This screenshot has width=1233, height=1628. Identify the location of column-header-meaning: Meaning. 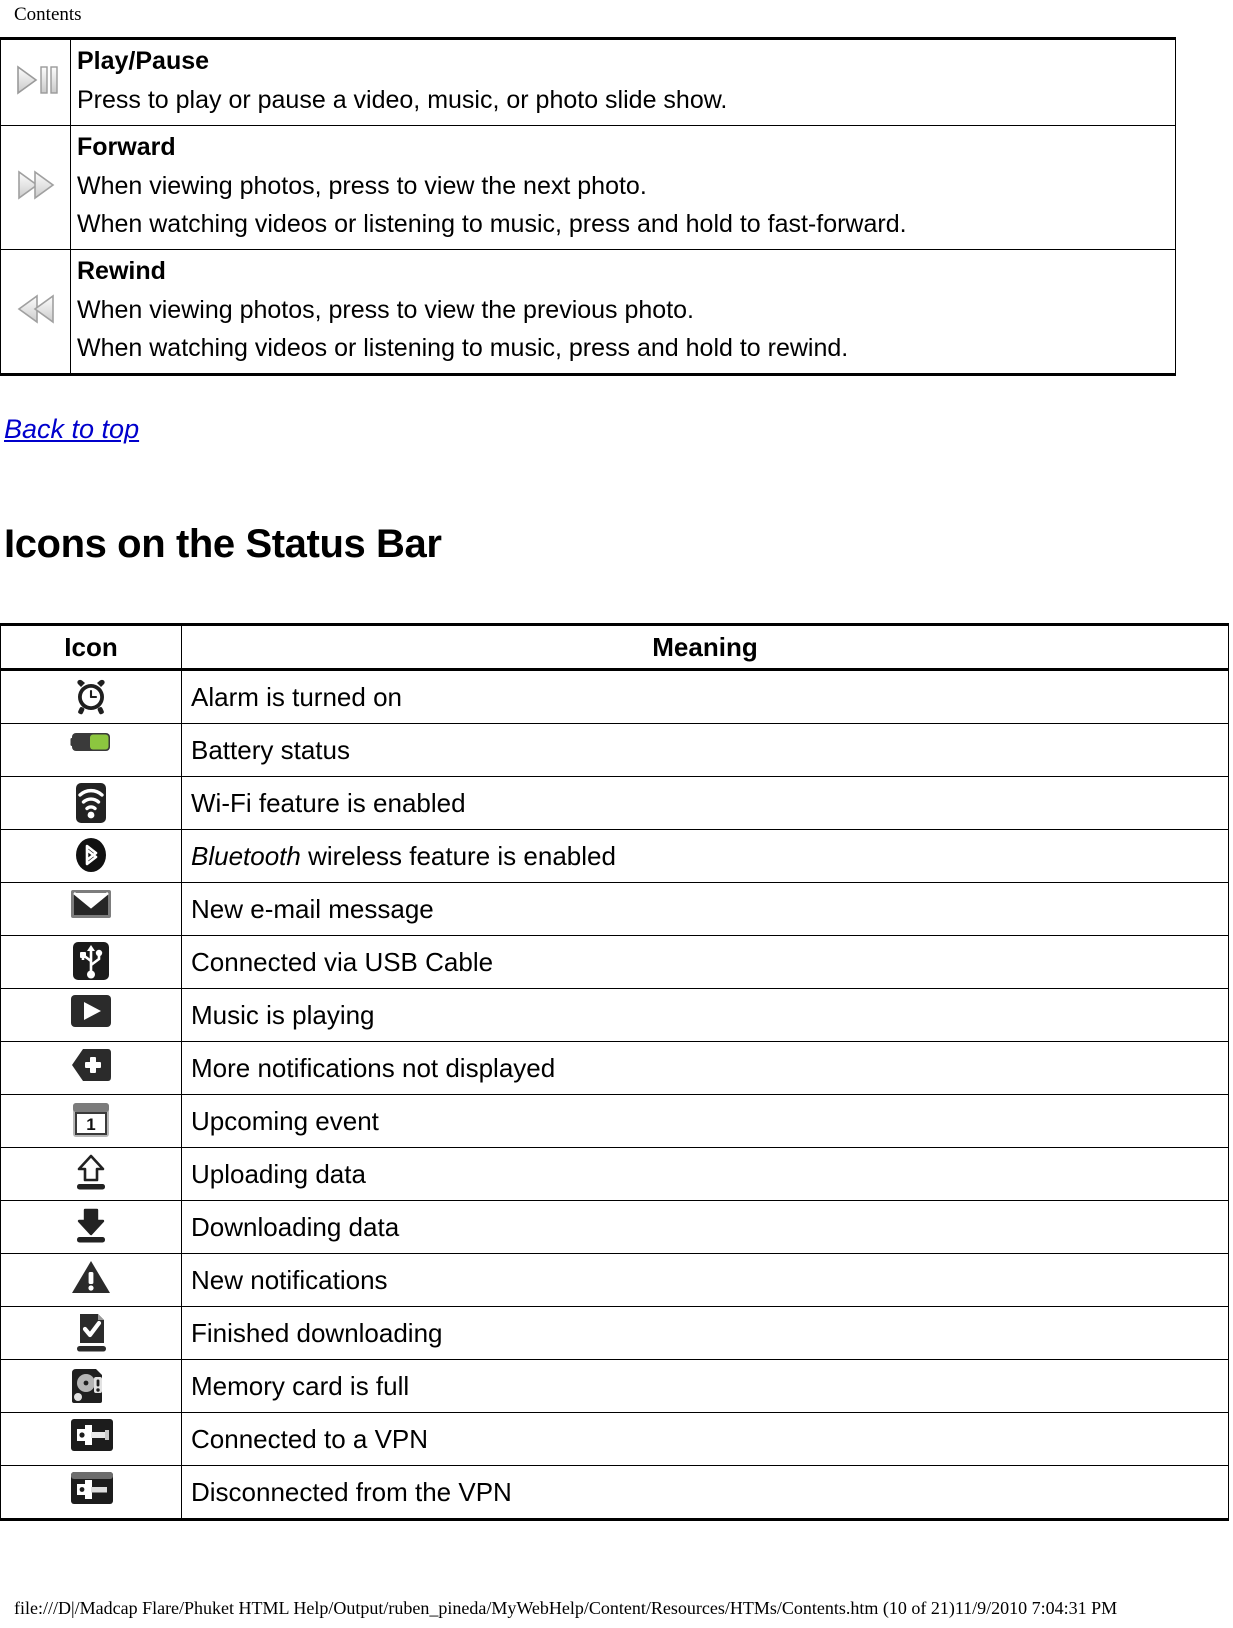
(705, 647).